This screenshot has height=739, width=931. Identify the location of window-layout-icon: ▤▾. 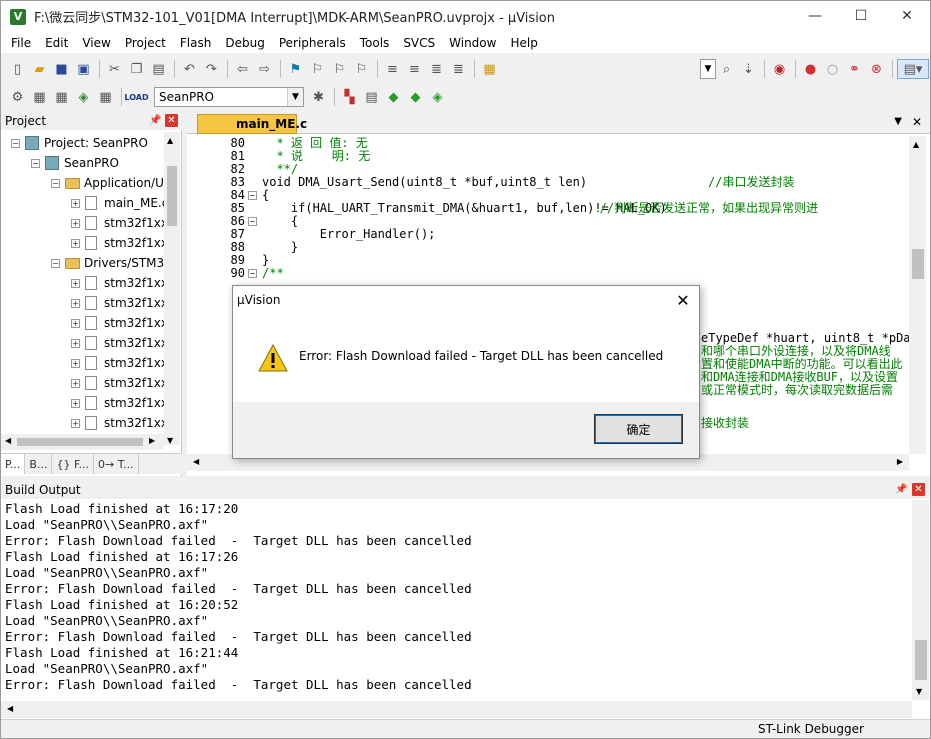
(913, 69).